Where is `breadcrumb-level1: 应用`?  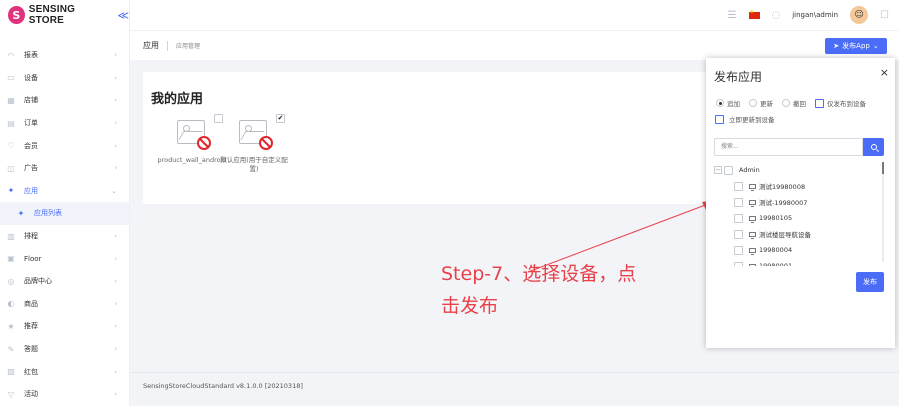 breadcrumb-level1: 应用 is located at coordinates (151, 45).